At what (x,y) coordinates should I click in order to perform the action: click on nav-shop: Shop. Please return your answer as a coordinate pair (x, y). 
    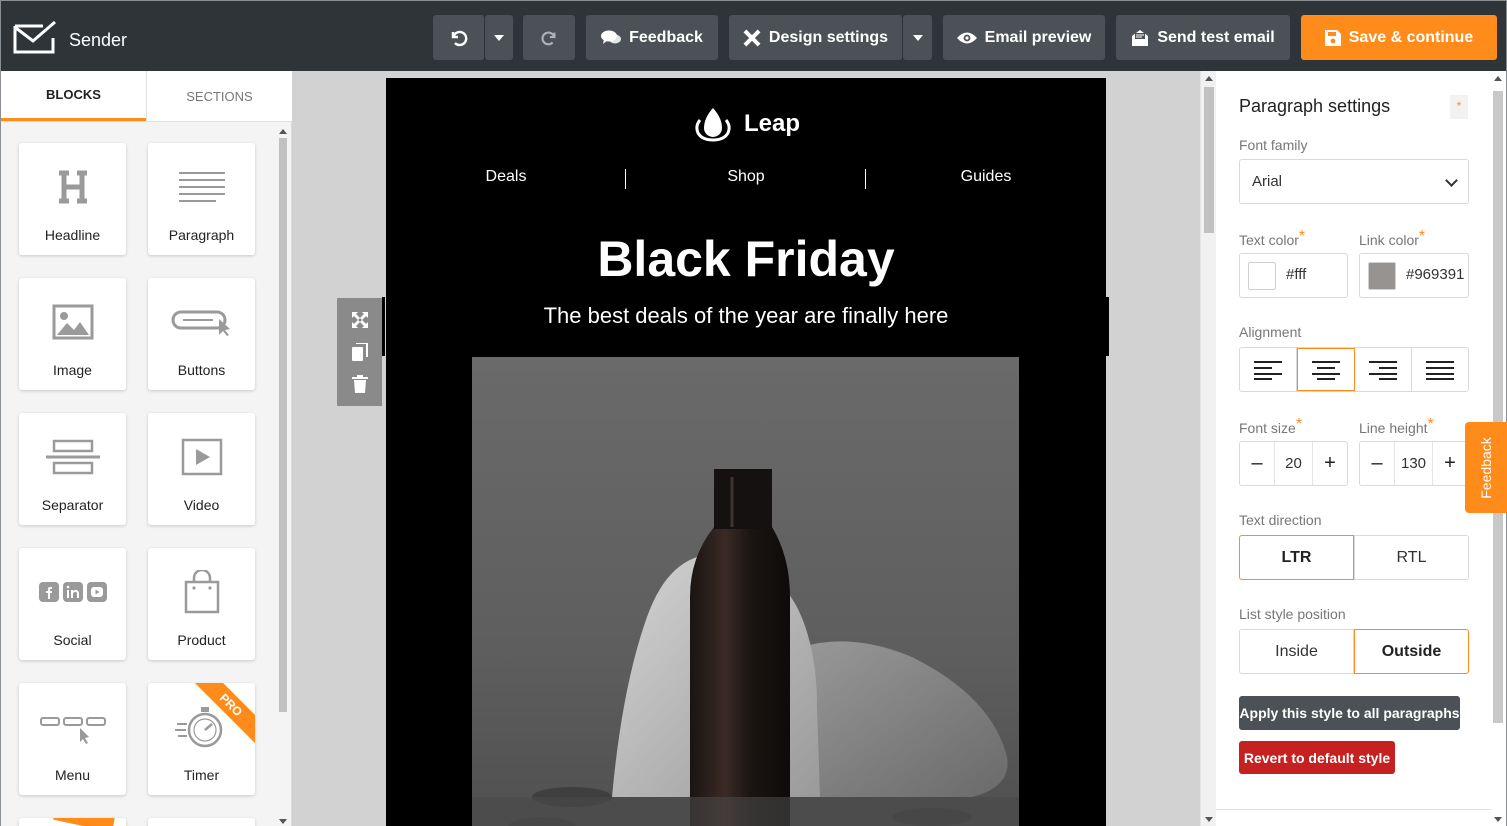
    Looking at the image, I should click on (746, 177).